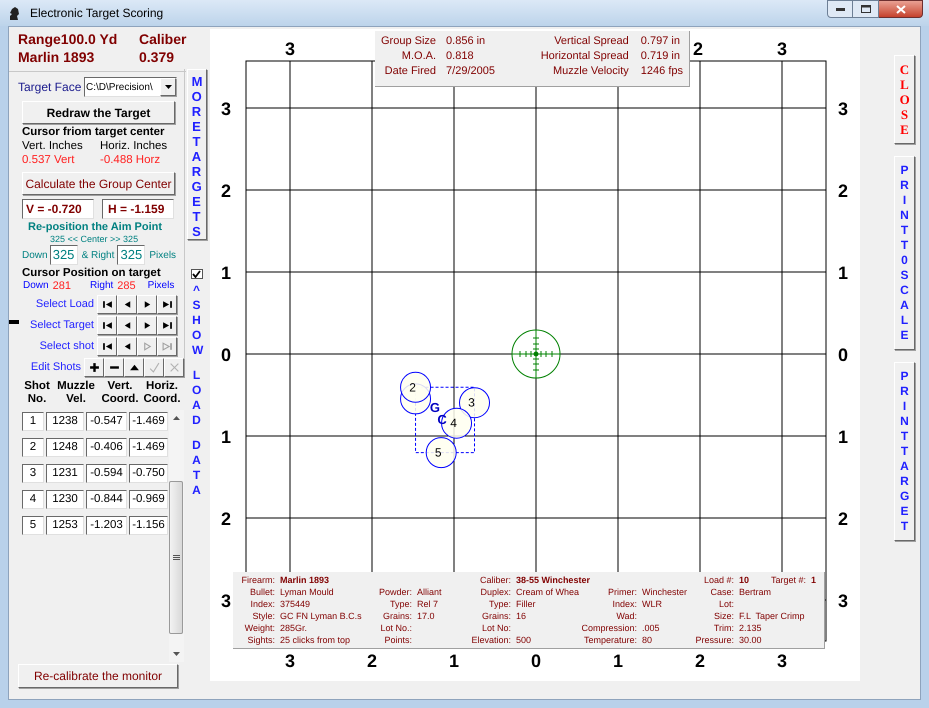 The height and width of the screenshot is (708, 929). I want to click on aim-point-title: Re-position the Aim Point, so click(96, 227).